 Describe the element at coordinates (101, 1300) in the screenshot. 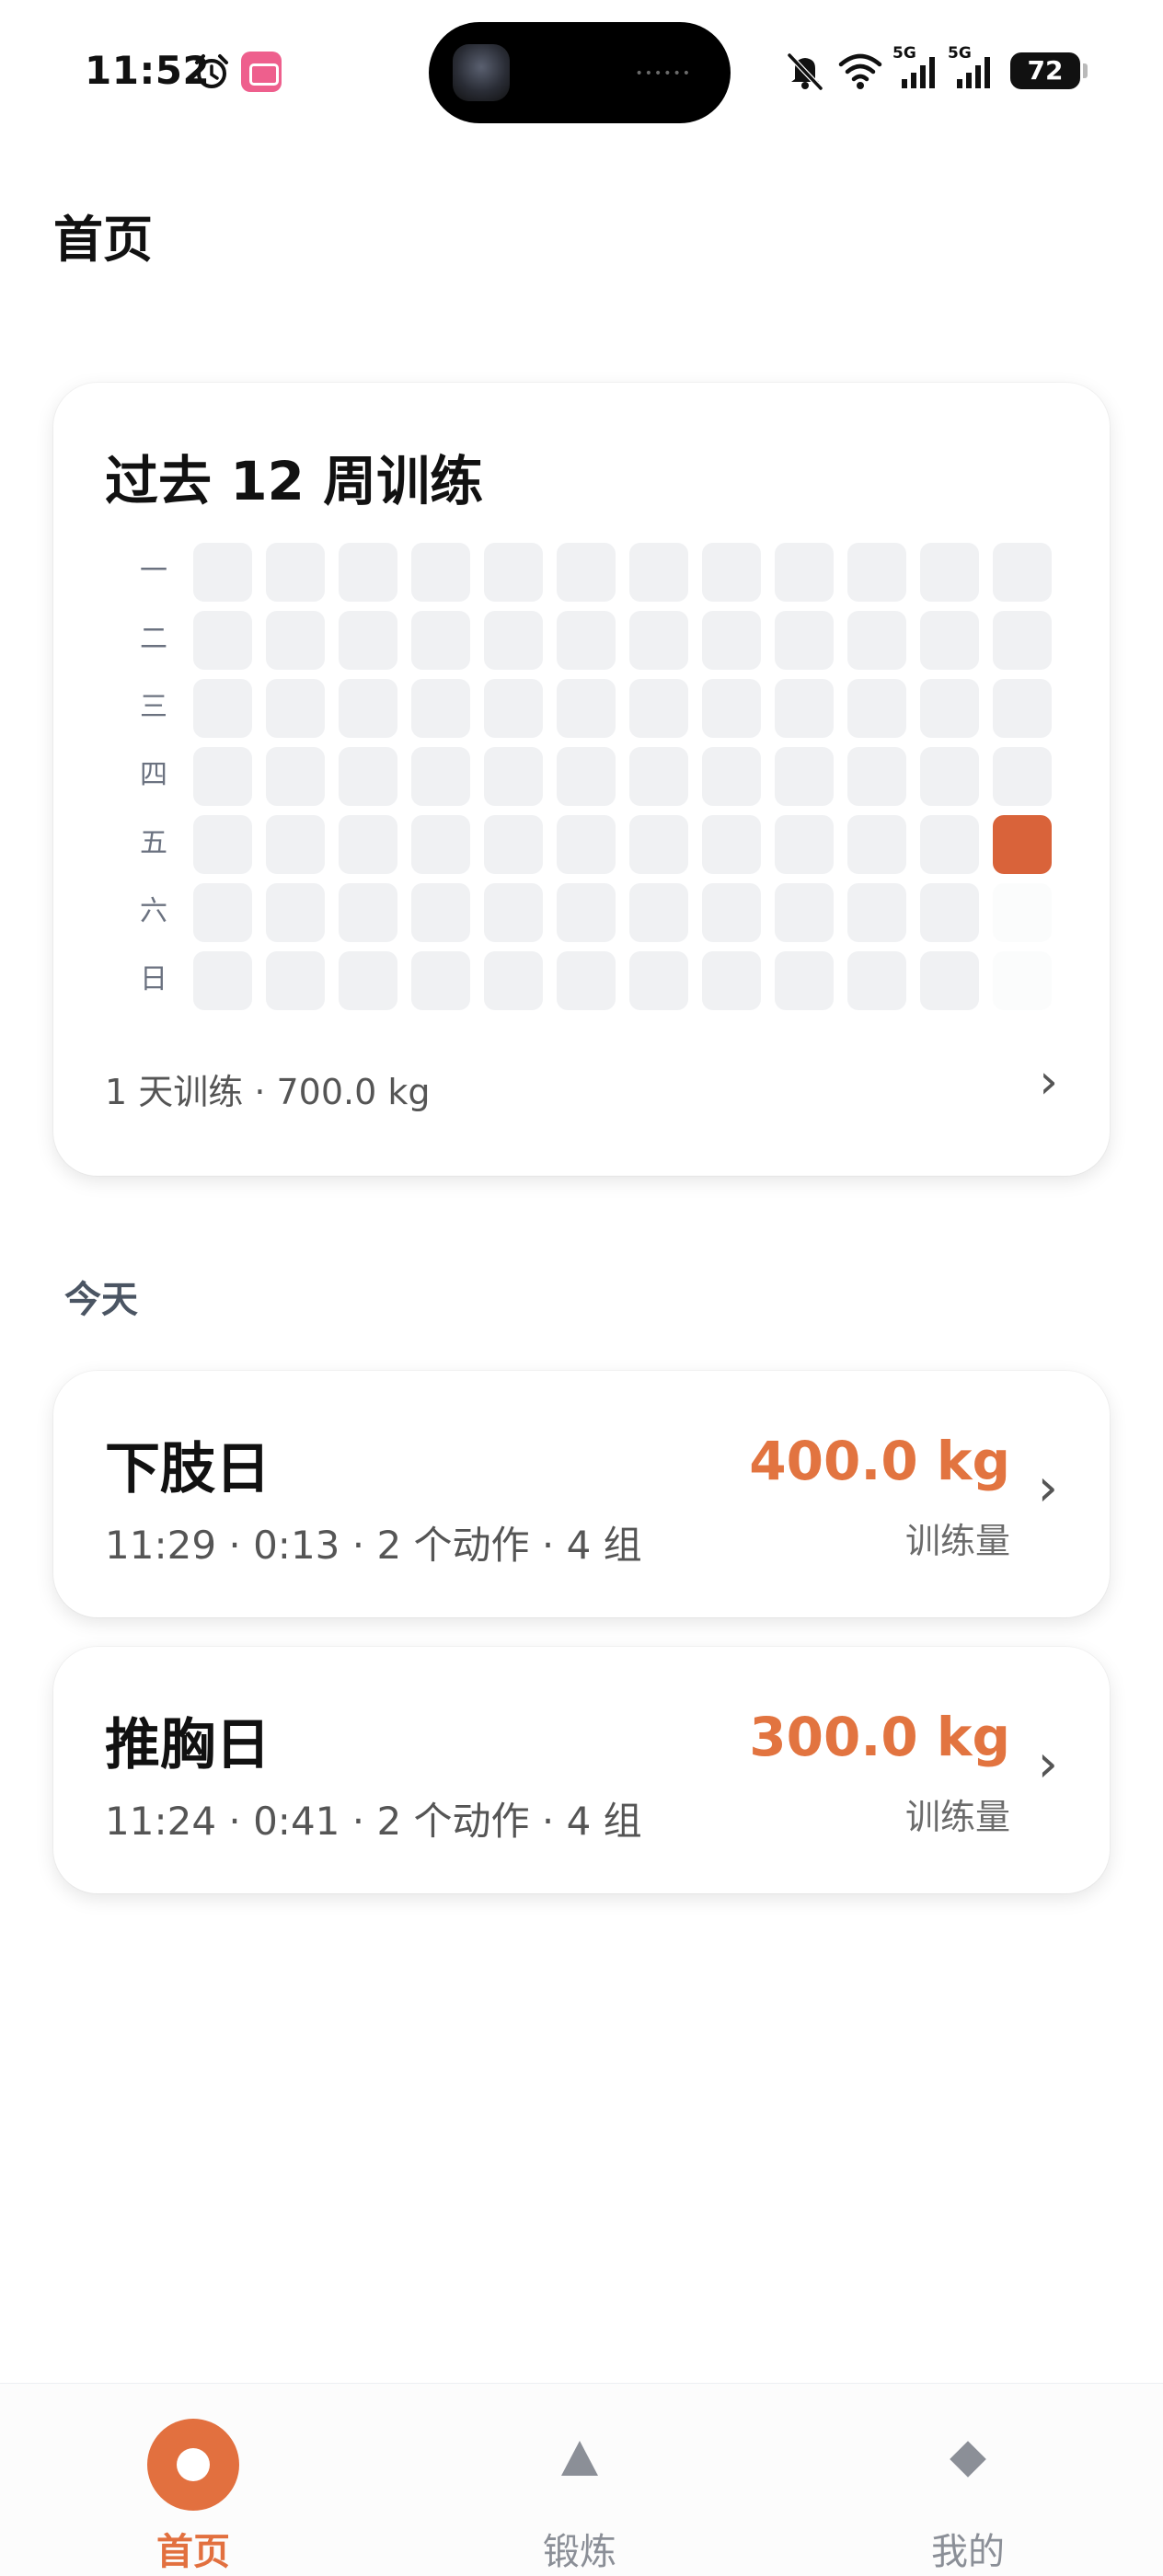

I see `today-section-label: 今天` at that location.